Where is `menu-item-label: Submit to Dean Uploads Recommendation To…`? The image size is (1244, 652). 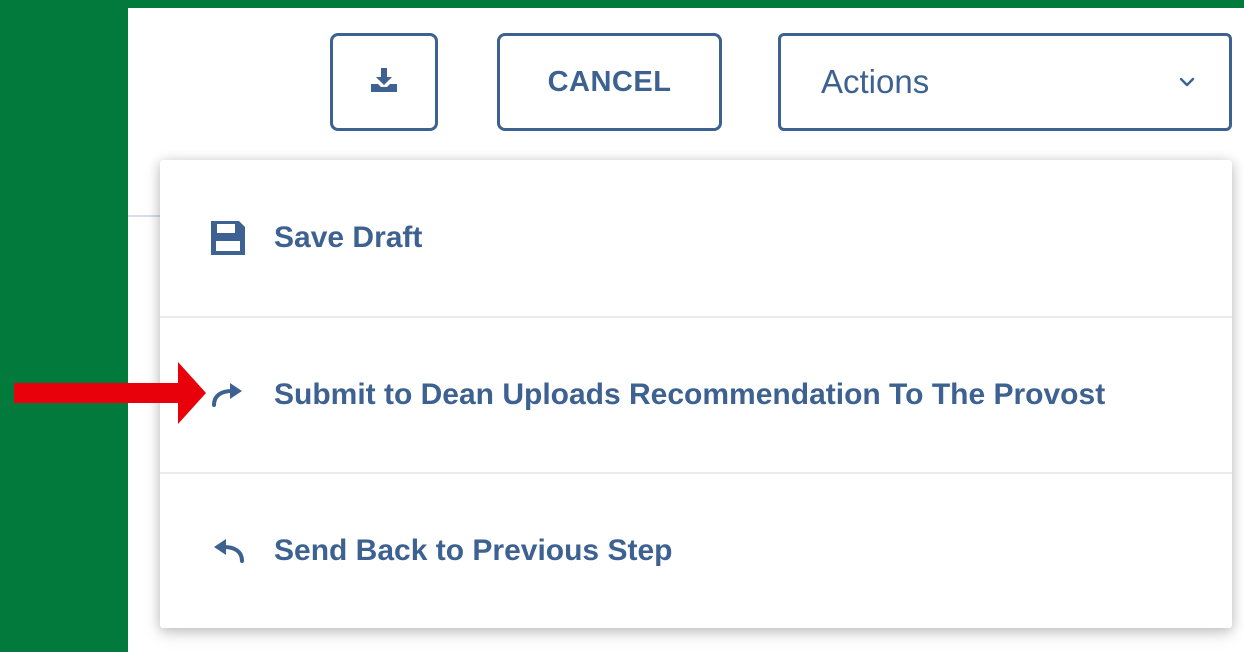
menu-item-label: Submit to Dean Uploads Recommendation To… is located at coordinates (690, 394).